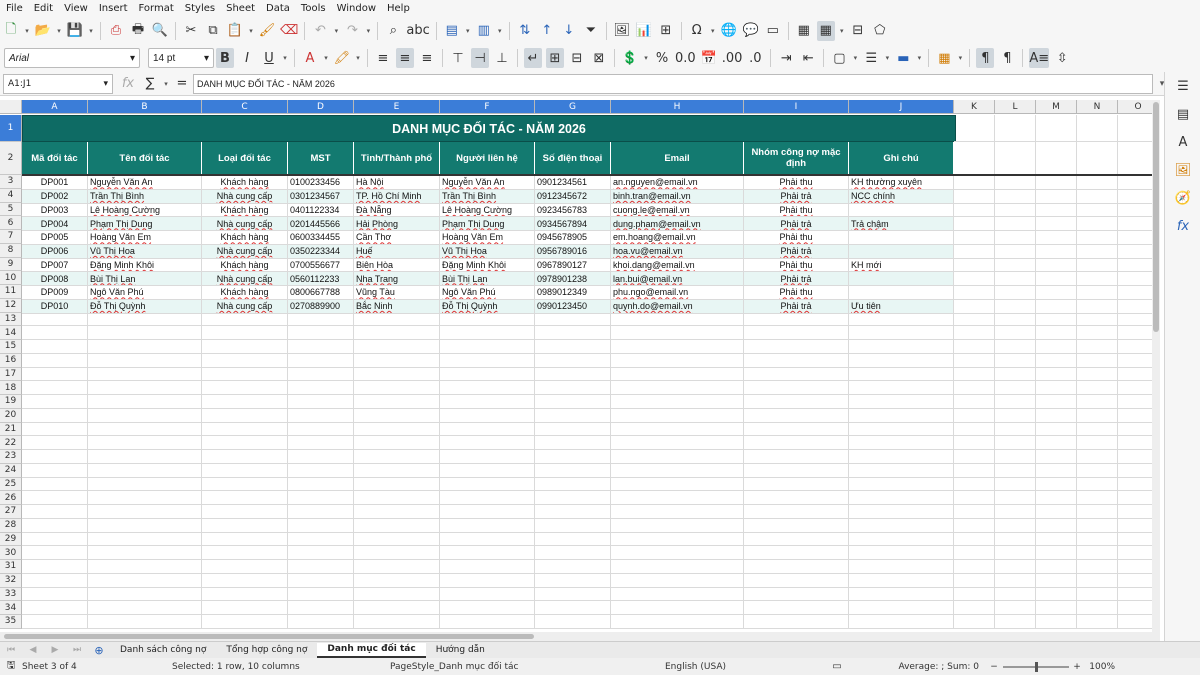  What do you see at coordinates (525, 31) in the screenshot?
I see `sort-icon: ⇅` at bounding box center [525, 31].